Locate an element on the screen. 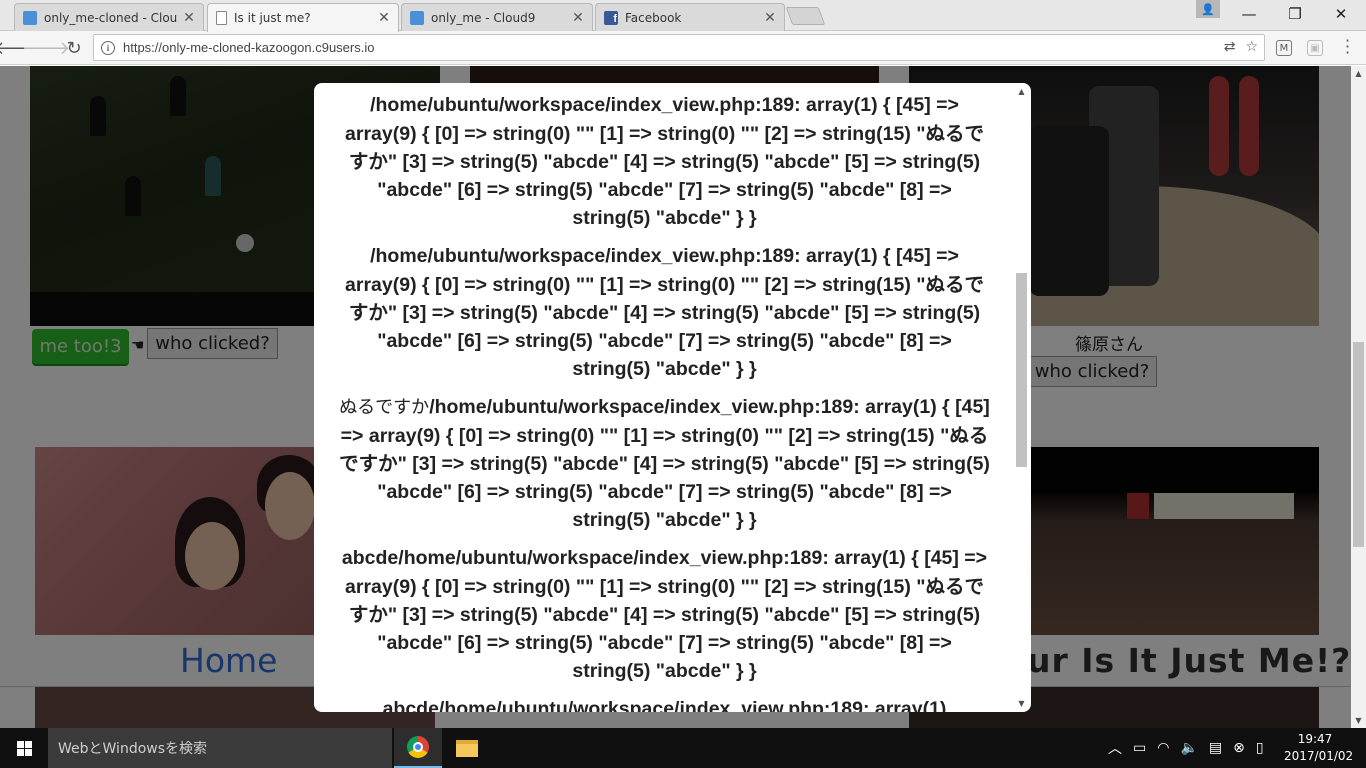 The image size is (1366, 768). tab-title: only_me - Cloud9 is located at coordinates (483, 17).